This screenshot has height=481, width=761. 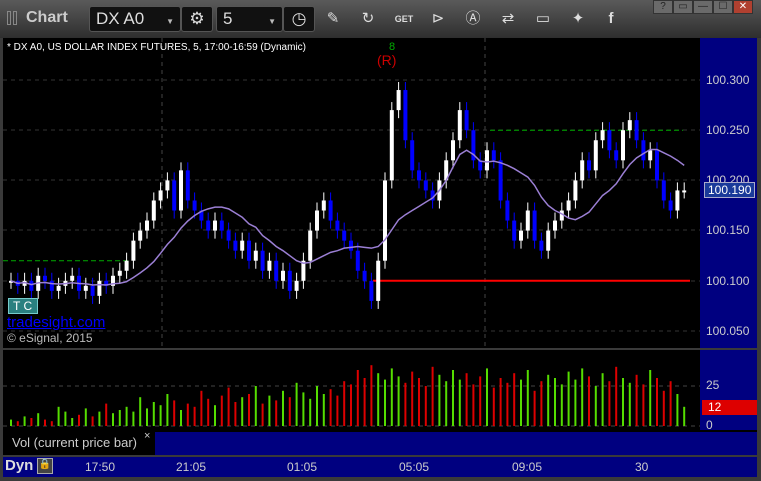 I want to click on pencil-icon: ✎, so click(x=333, y=19).